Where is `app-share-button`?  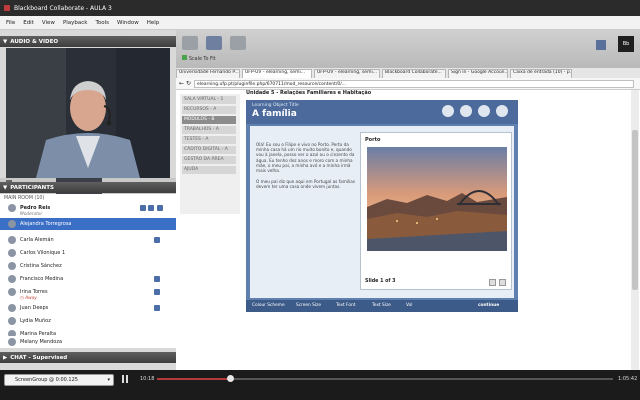 app-share-button is located at coordinates (214, 43).